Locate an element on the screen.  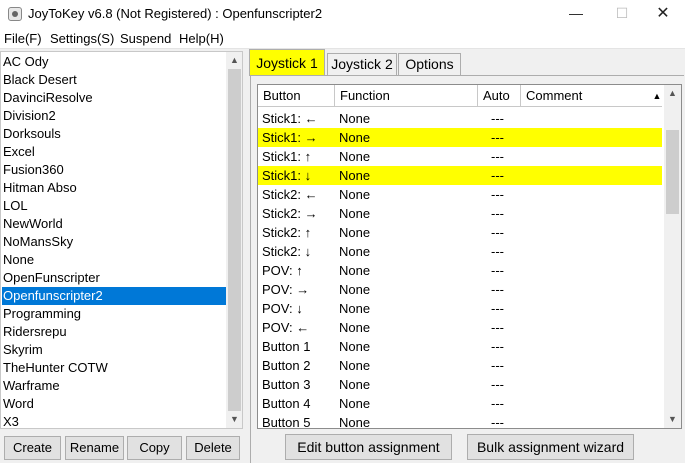
grid-scrollbar: ▲ ▼ is located at coordinates (672, 256).